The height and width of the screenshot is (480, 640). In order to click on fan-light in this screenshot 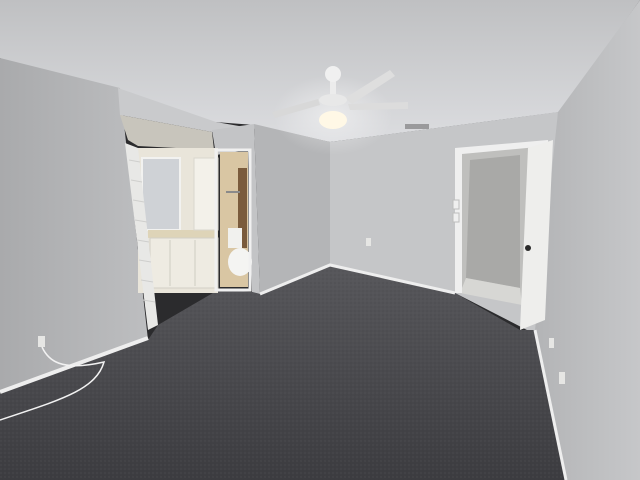, I will do `click(333, 120)`.